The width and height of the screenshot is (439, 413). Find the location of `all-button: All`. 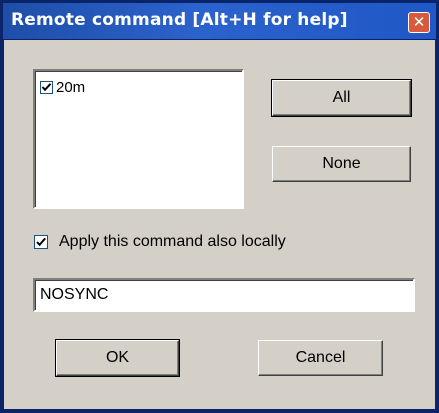

all-button: All is located at coordinates (341, 98).